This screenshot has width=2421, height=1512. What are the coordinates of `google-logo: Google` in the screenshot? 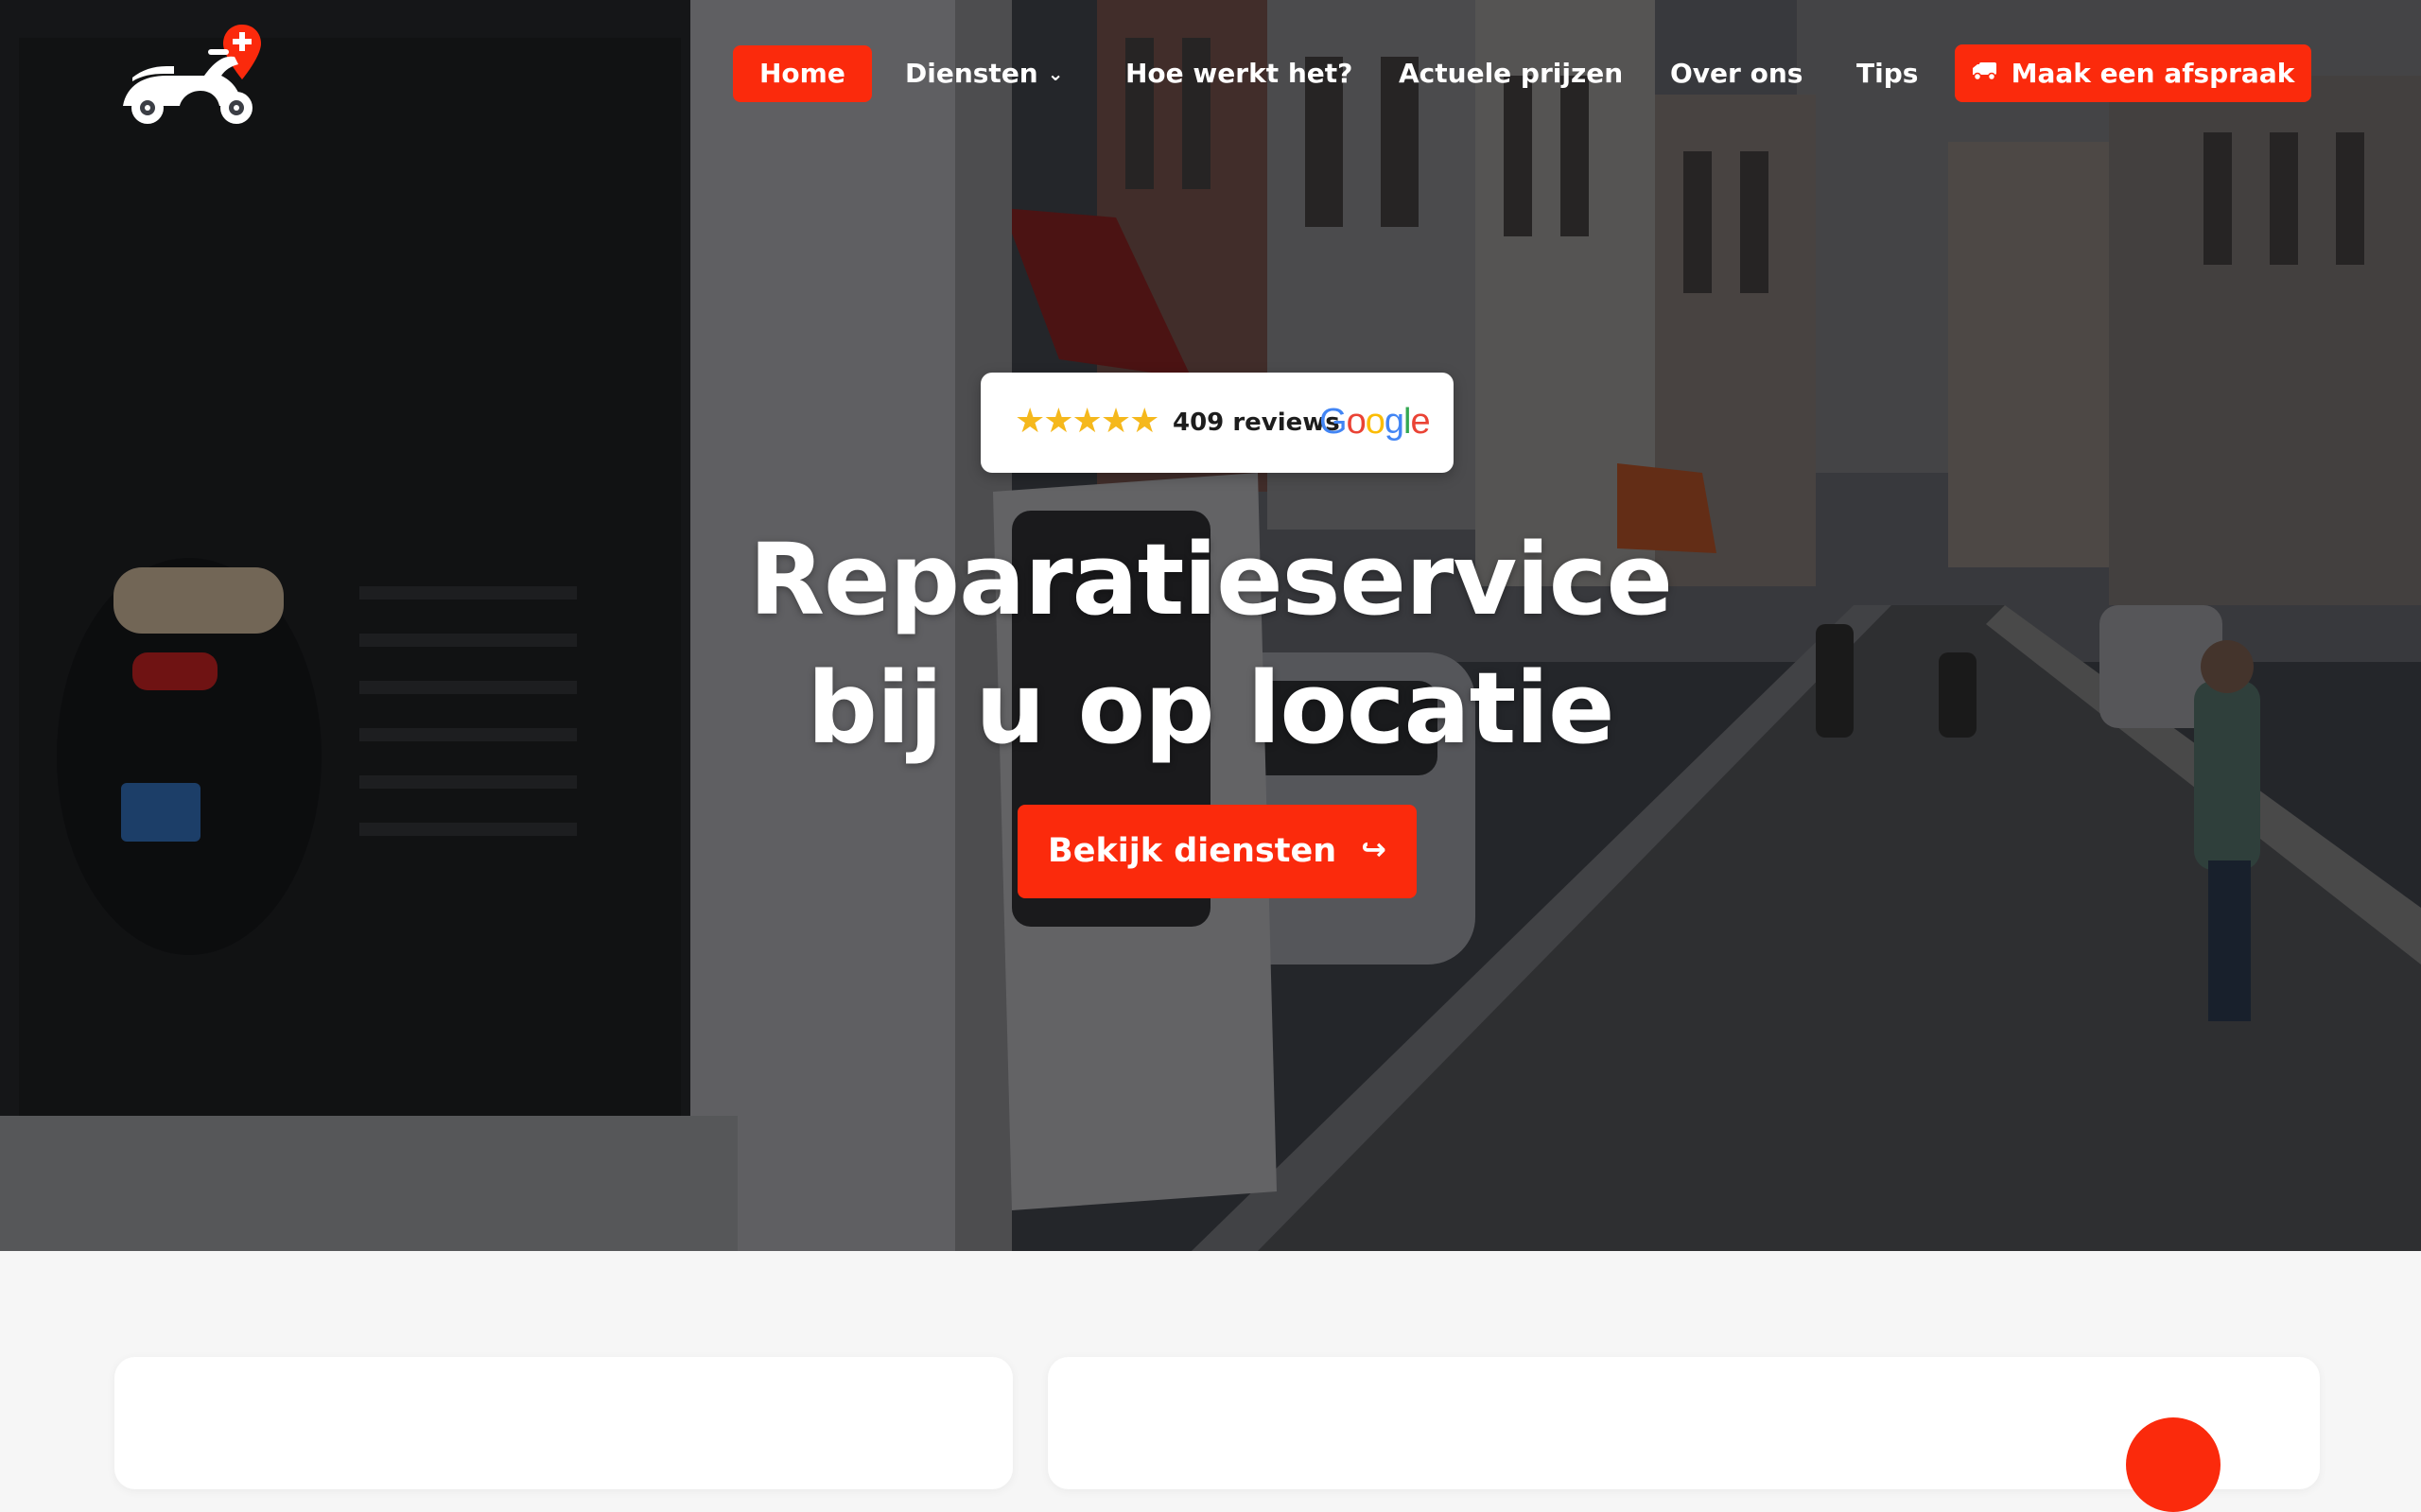 It's located at (1375, 422).